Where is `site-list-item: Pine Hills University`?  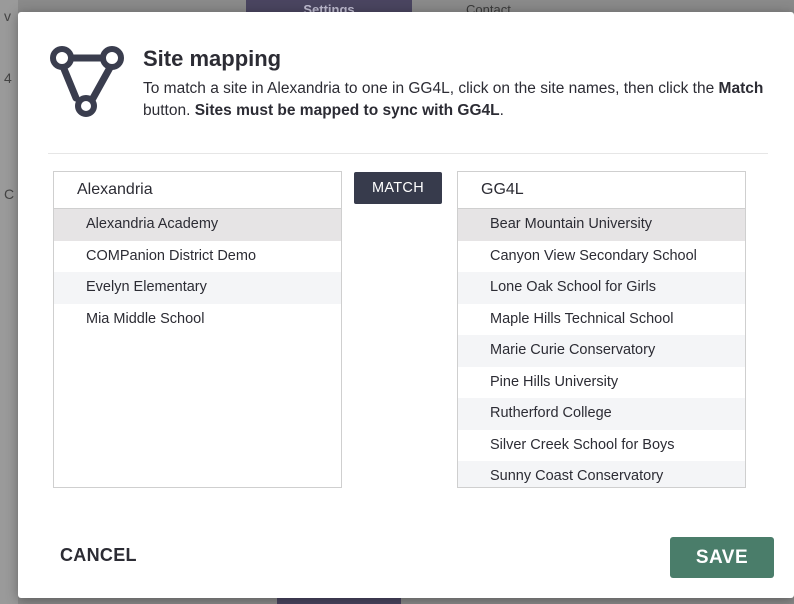
site-list-item: Pine Hills University is located at coordinates (601, 383).